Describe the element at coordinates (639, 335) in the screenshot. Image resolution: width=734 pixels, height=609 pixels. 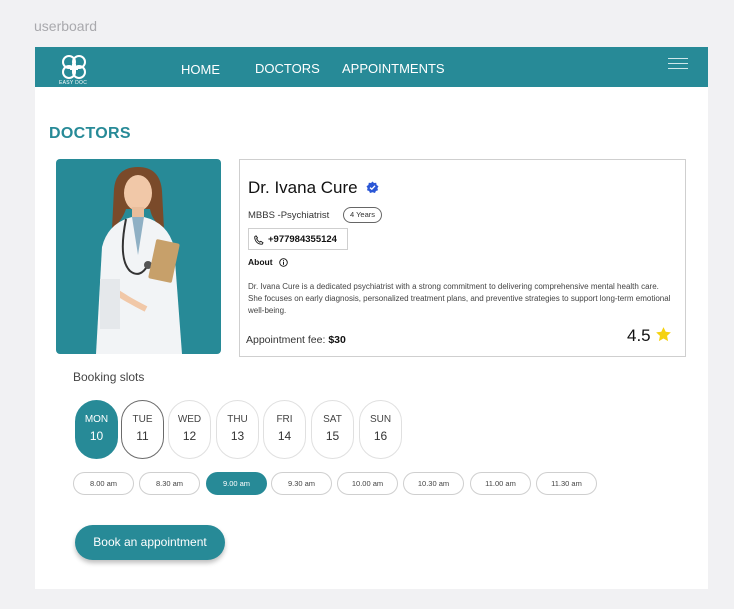
I see `rating-value: 4.5` at that location.